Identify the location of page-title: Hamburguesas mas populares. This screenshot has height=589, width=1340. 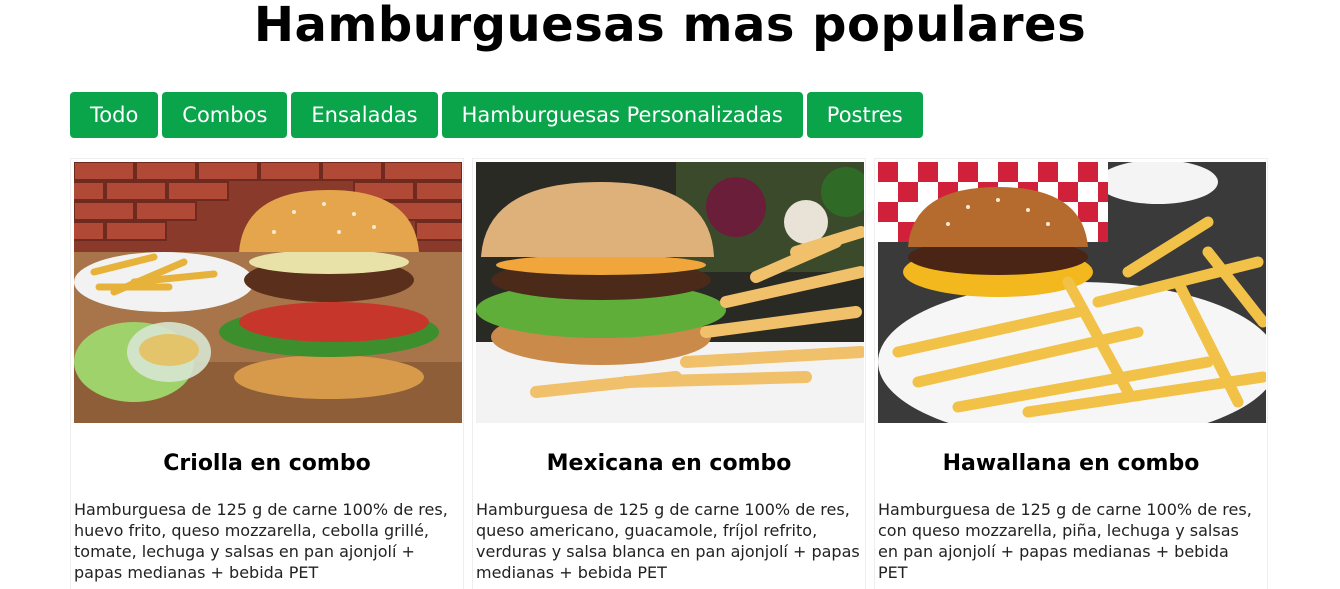
(670, 26).